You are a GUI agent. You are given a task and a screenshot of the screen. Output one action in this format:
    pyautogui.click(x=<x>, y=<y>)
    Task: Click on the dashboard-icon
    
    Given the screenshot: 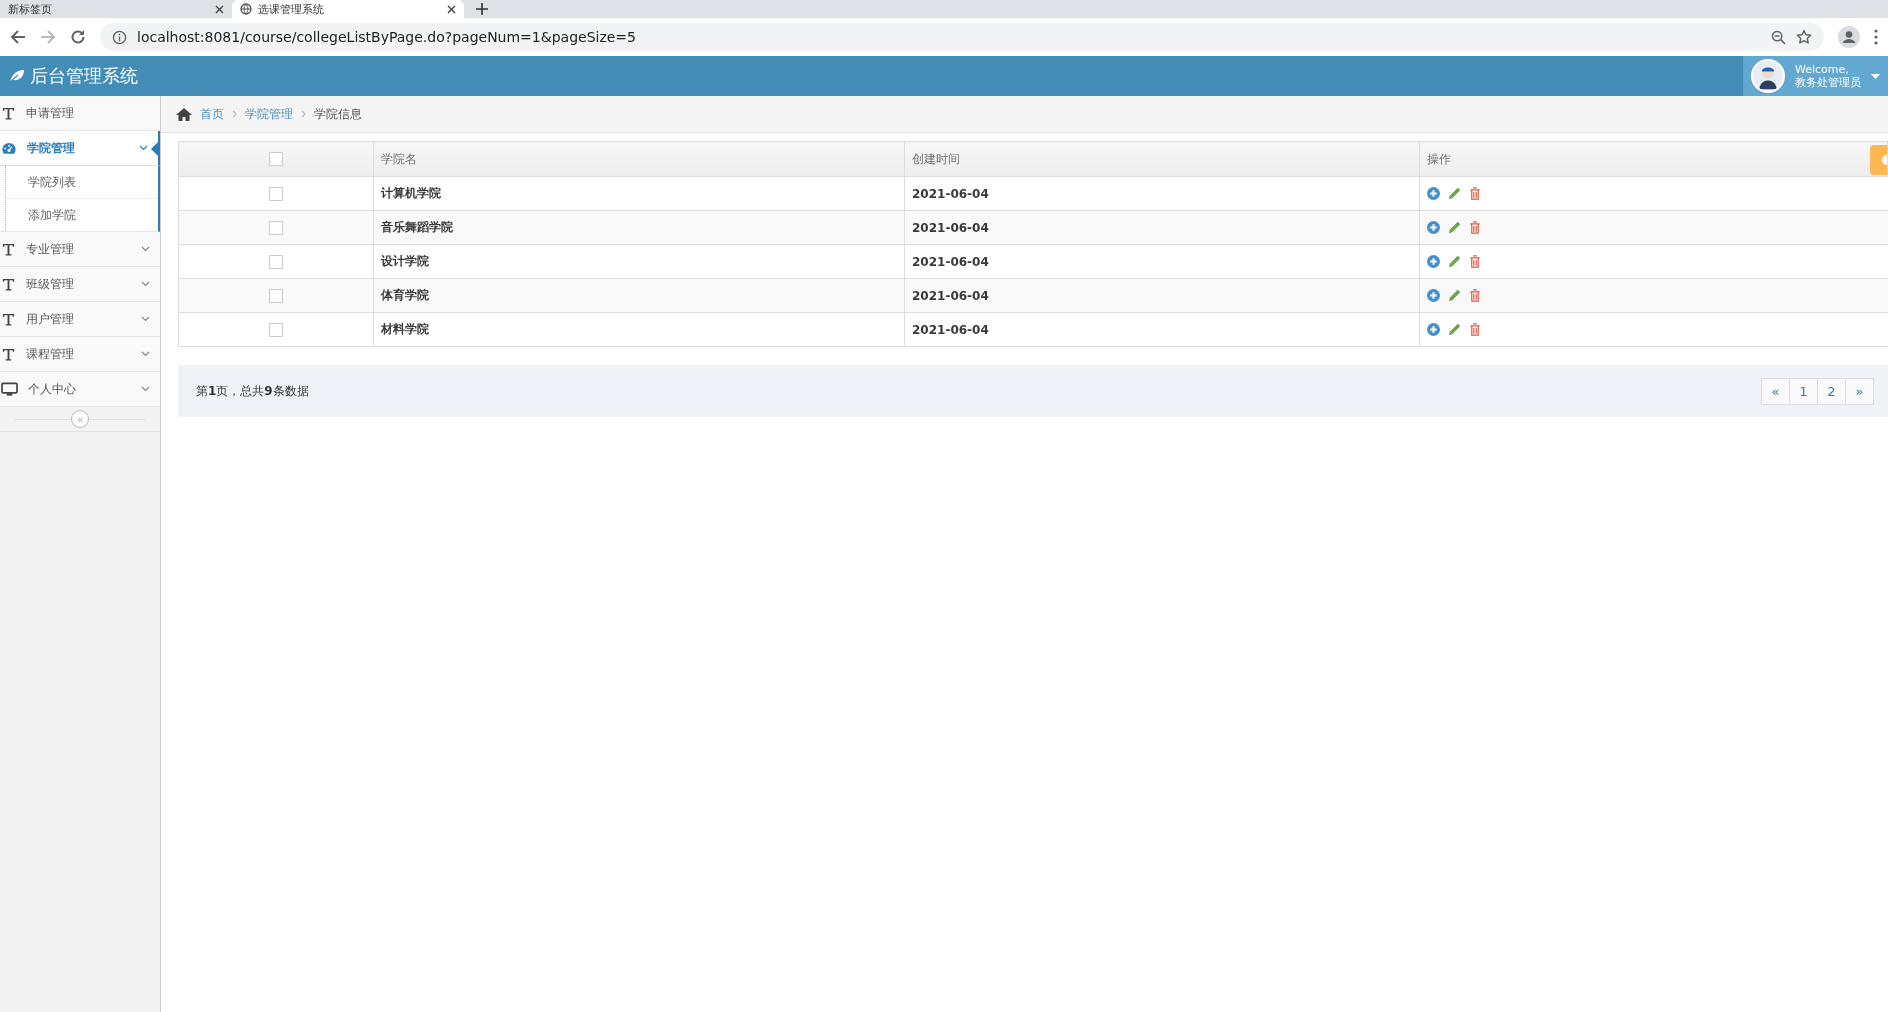 What is the action you would take?
    pyautogui.click(x=9, y=148)
    